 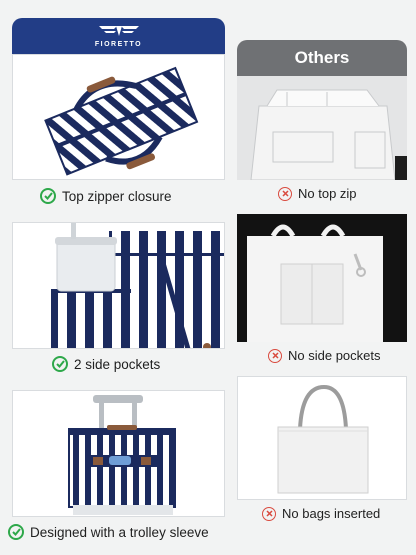 I want to click on feature-top-zipper: Top zipper closure, so click(x=106, y=196).